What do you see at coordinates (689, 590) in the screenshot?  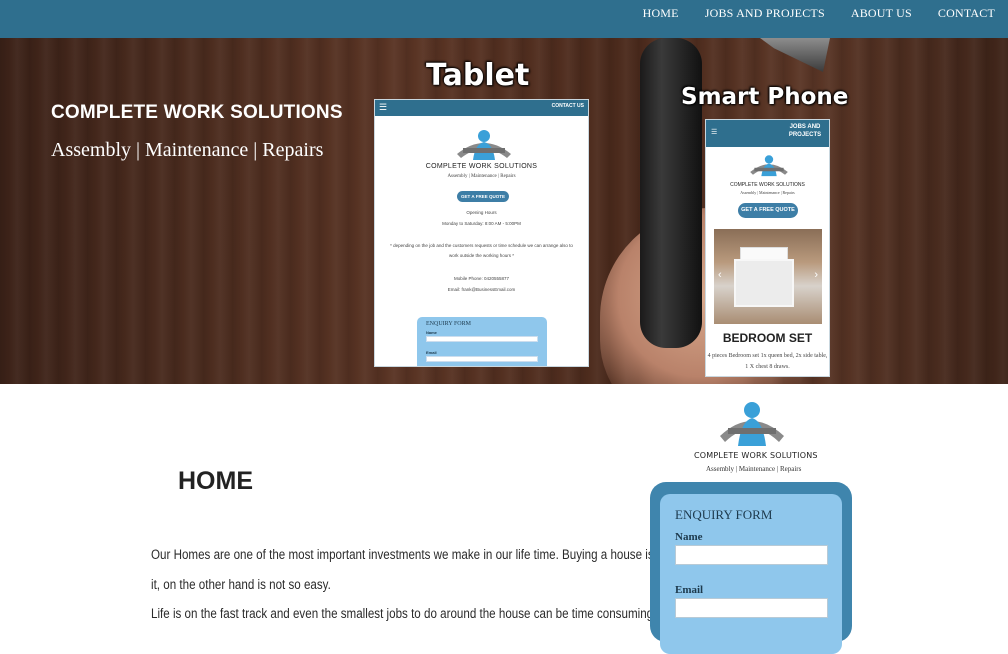 I see `email-label: Email` at bounding box center [689, 590].